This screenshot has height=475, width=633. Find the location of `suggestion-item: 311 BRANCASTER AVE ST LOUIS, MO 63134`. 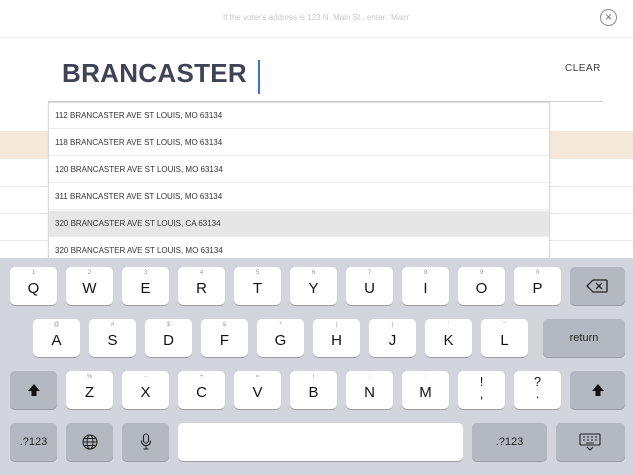

suggestion-item: 311 BRANCASTER AVE ST LOUIS, MO 63134 is located at coordinates (299, 197).